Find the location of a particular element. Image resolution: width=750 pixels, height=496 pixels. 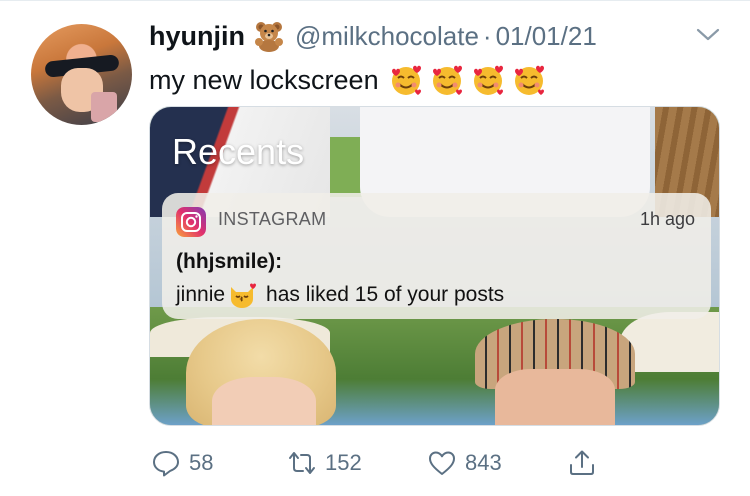

top-divider is located at coordinates (375, 0).